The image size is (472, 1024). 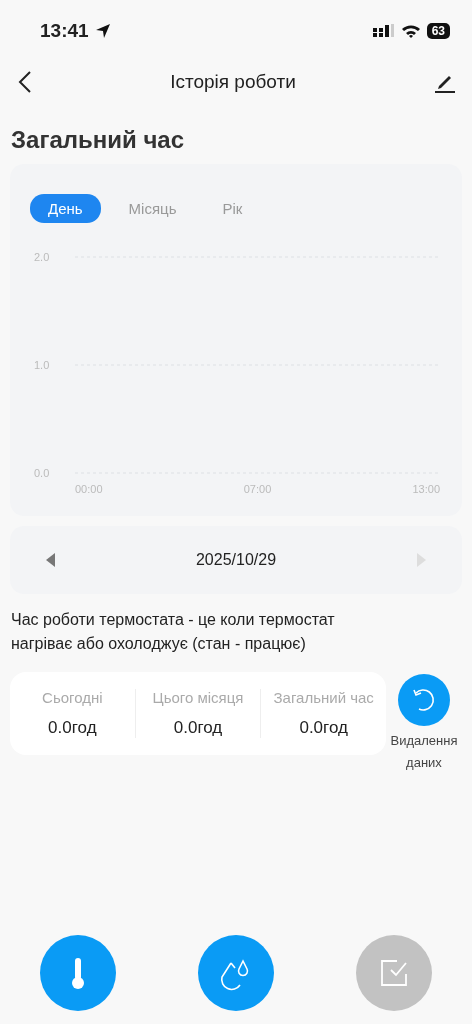 What do you see at coordinates (426, 489) in the screenshot?
I see `axis-label: 13:00` at bounding box center [426, 489].